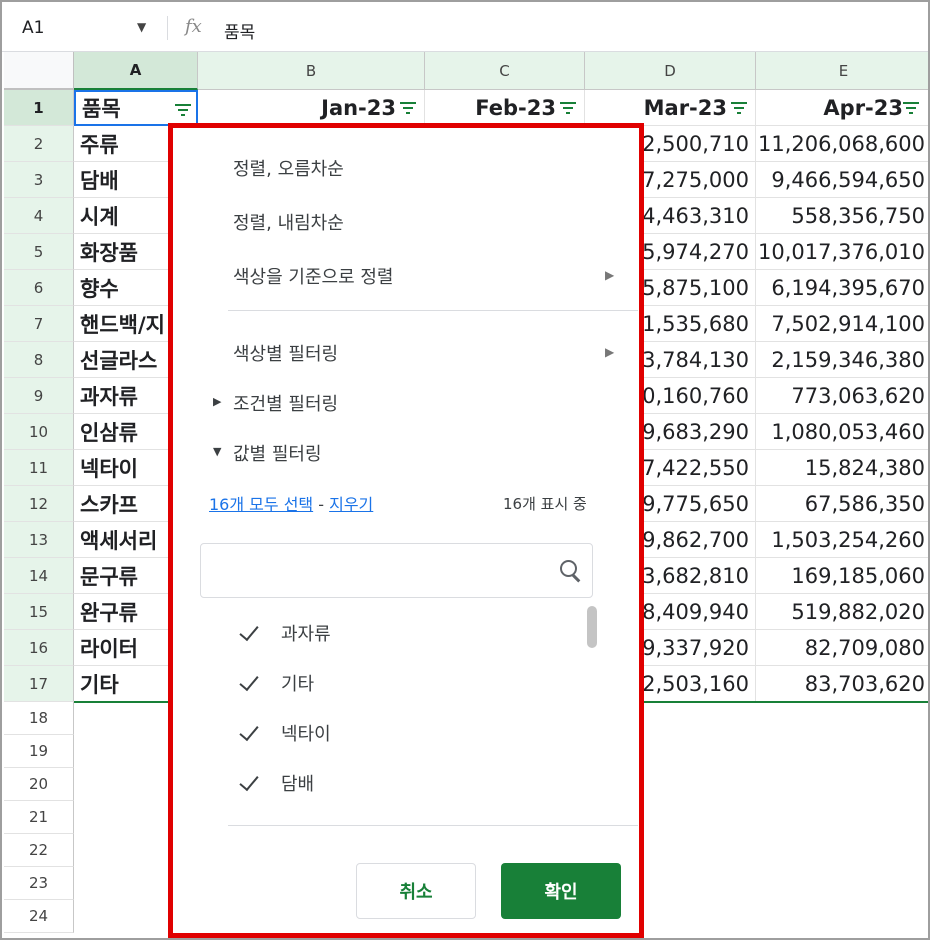 This screenshot has width=930, height=940. What do you see at coordinates (505, 71) in the screenshot?
I see `column-header-c: C` at bounding box center [505, 71].